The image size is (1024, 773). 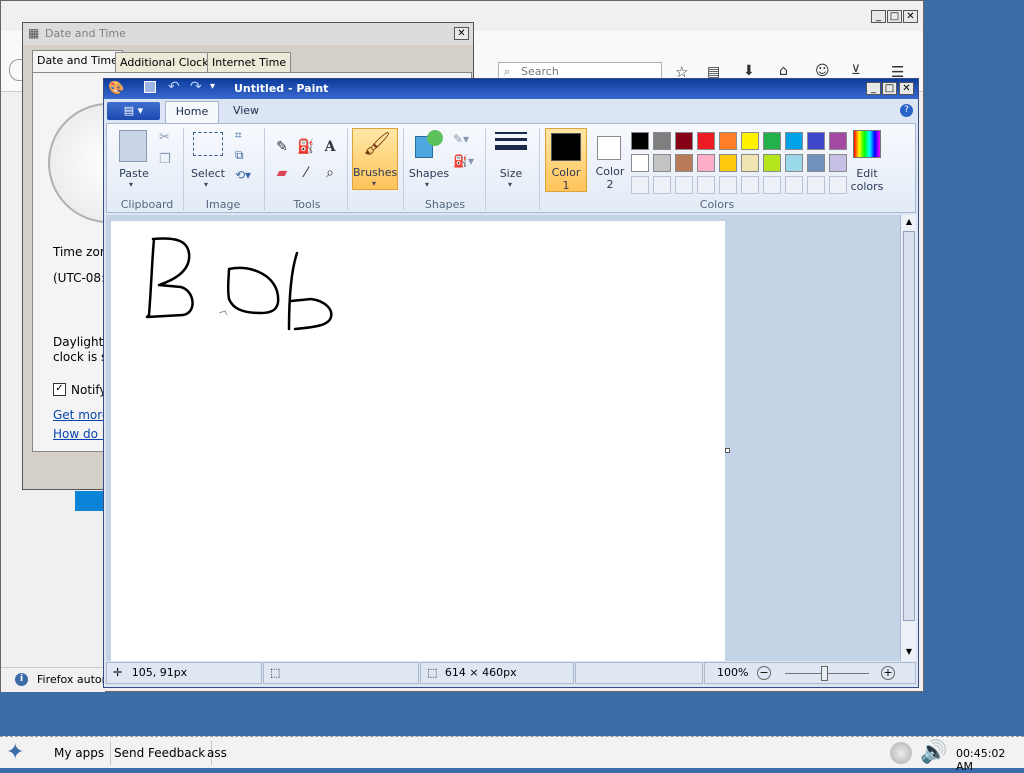 I want to click on face-icon: ☺, so click(x=822, y=71).